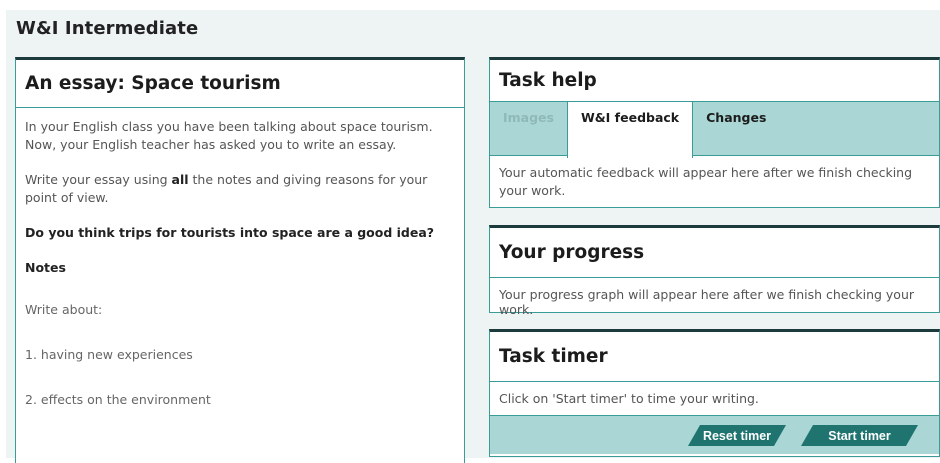 This screenshot has height=463, width=940. I want to click on timer-actions: Reset timer Start timer, so click(714, 435).